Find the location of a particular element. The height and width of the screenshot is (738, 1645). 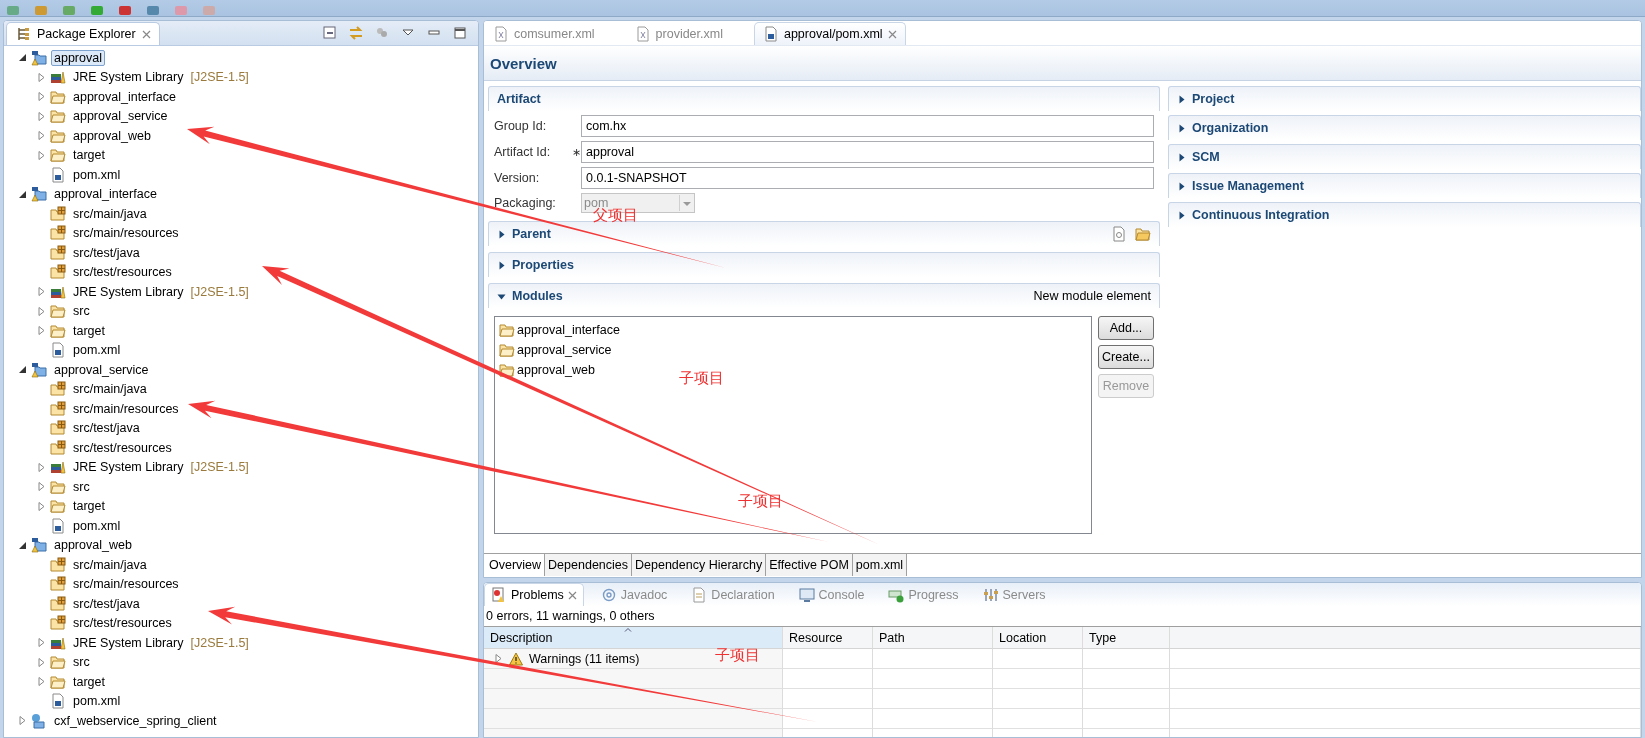

module-item: approval_web is located at coordinates (556, 369).